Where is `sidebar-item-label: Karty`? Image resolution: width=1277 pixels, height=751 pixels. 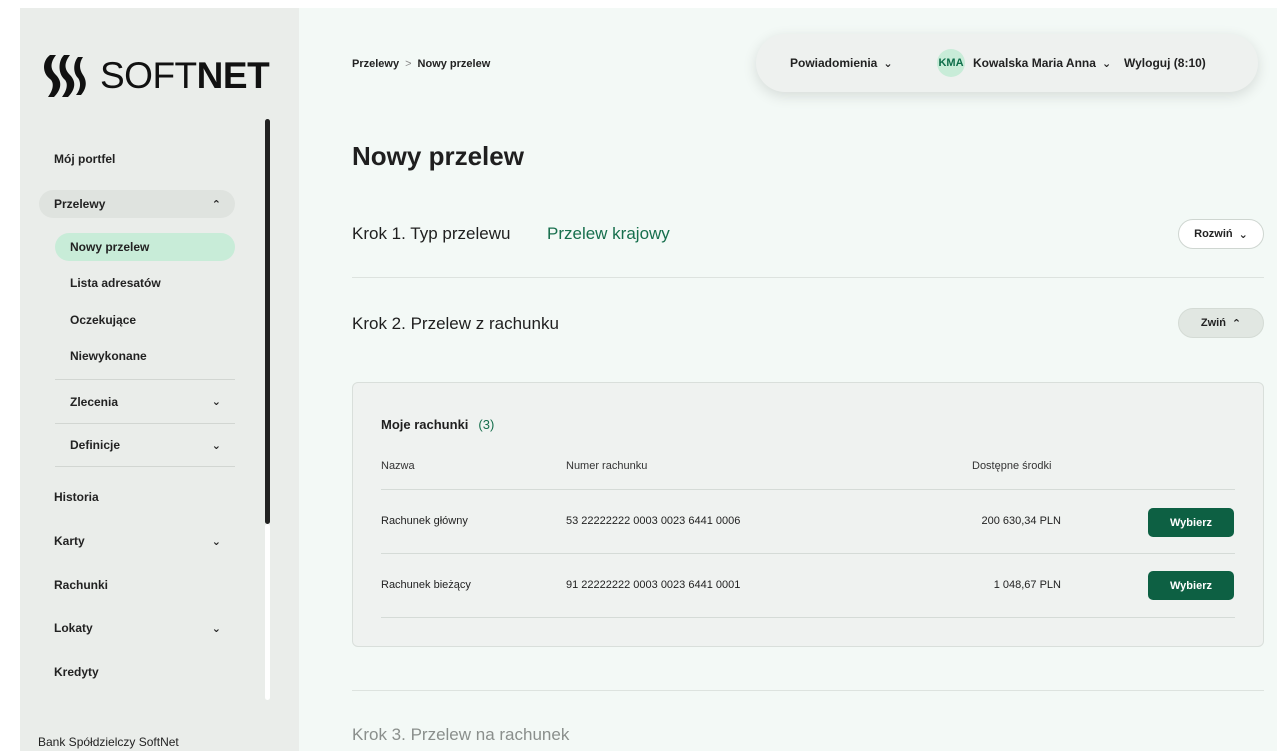 sidebar-item-label: Karty is located at coordinates (69, 541).